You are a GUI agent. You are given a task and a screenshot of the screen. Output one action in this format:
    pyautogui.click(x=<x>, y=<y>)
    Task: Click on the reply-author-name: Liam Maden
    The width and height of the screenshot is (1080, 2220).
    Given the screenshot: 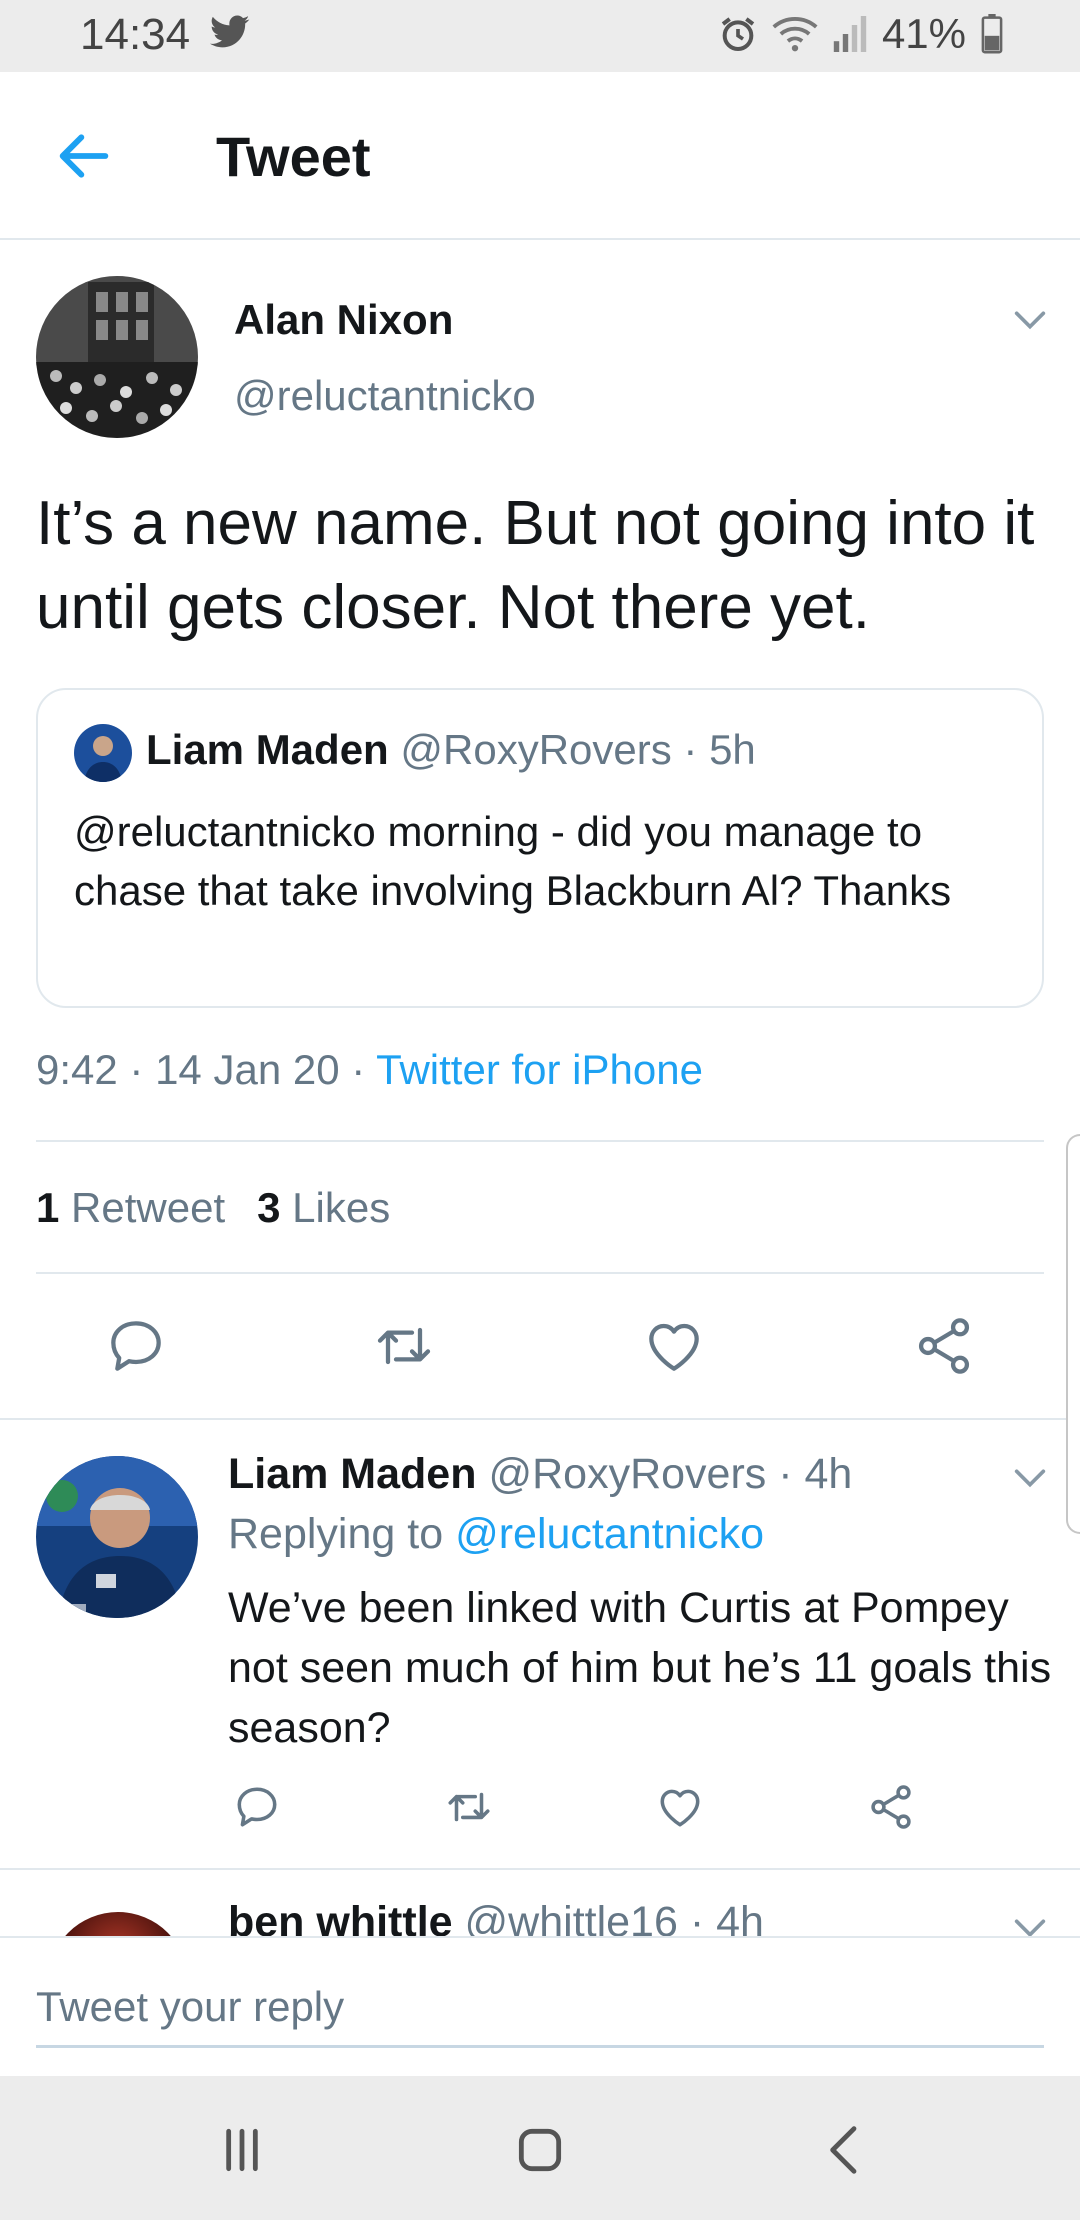 What is the action you would take?
    pyautogui.click(x=352, y=1474)
    